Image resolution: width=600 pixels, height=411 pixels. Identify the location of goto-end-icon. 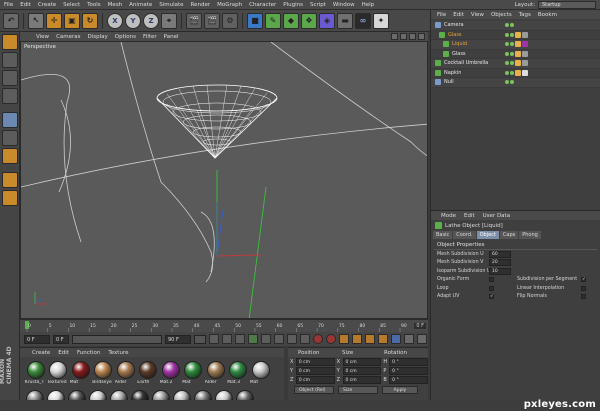
(292, 339).